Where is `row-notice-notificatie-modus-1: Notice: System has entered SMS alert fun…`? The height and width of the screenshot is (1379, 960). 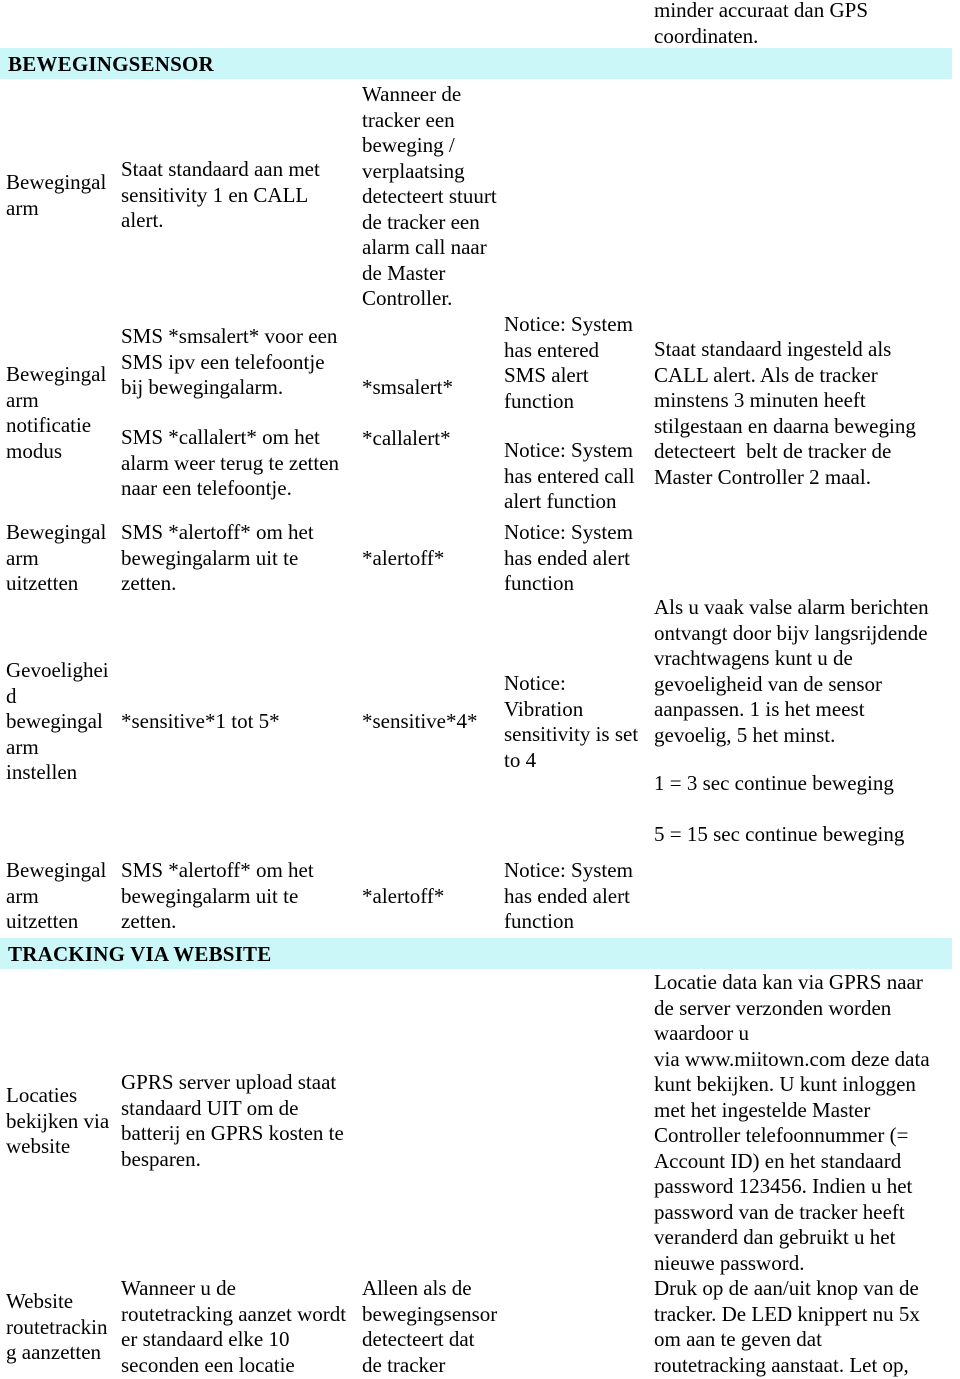 row-notice-notificatie-modus-1: Notice: System has entered SMS alert fun… is located at coordinates (568, 362).